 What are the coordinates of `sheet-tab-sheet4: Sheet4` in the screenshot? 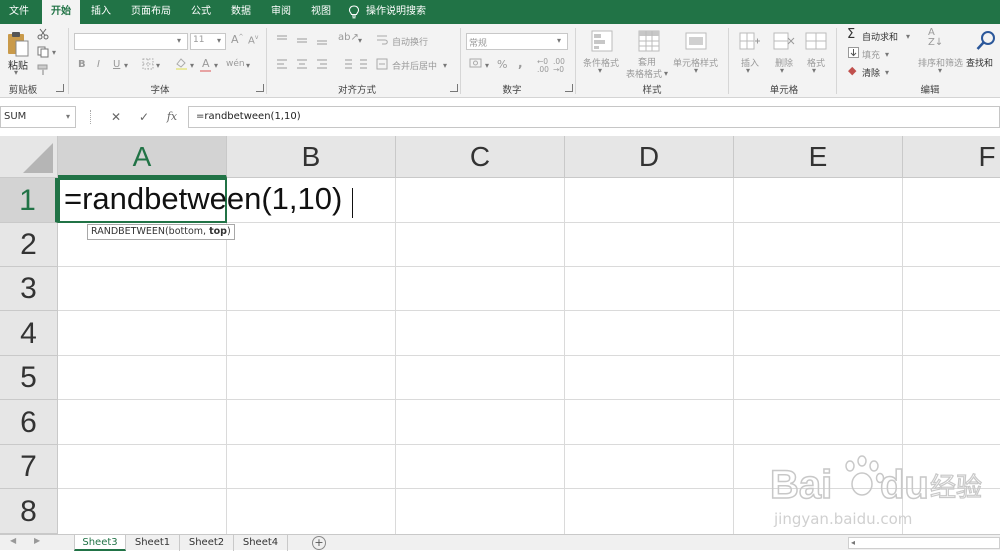 It's located at (261, 543).